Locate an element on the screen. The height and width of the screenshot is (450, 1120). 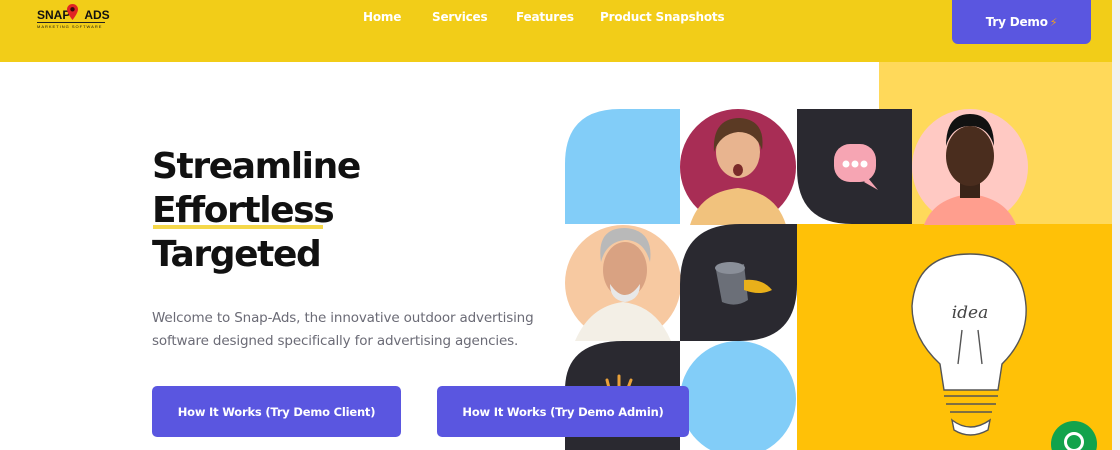
headline-line-1: Streamline is located at coordinates (256, 166).